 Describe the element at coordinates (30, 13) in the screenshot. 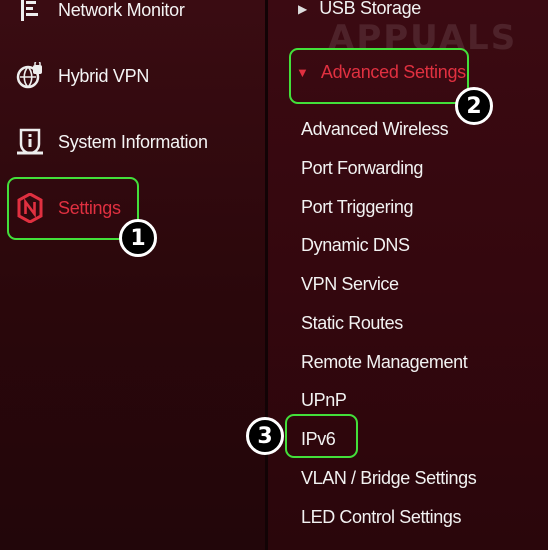

I see `network-monitor-icon` at that location.